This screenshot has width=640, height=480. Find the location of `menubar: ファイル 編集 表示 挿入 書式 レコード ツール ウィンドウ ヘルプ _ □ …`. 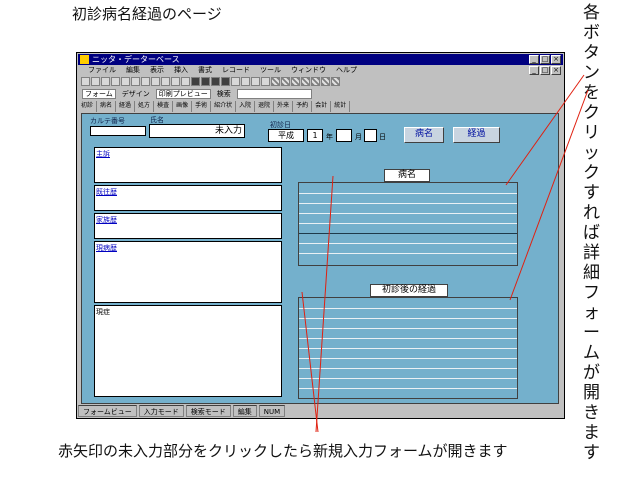

menubar: ファイル 編集 表示 挿入 書式 レコード ツール ウィンドウ ヘルプ _ □ … is located at coordinates (320, 70).